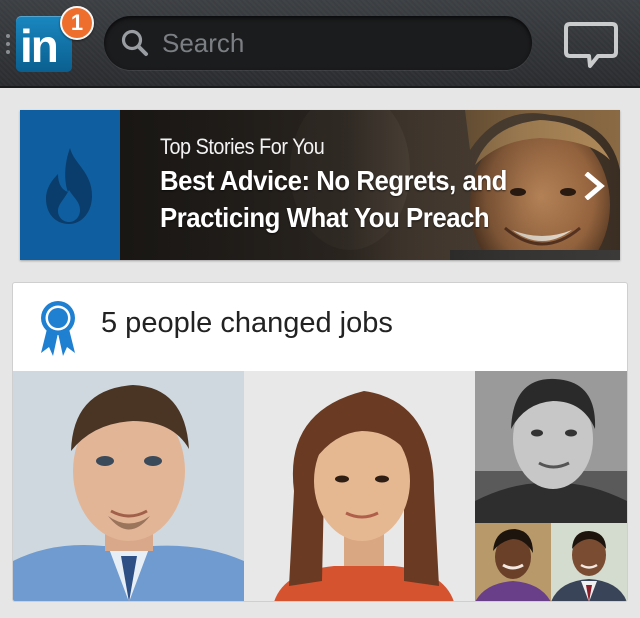 This screenshot has width=640, height=618. Describe the element at coordinates (58, 328) in the screenshot. I see `award-ribbon-icon` at that location.